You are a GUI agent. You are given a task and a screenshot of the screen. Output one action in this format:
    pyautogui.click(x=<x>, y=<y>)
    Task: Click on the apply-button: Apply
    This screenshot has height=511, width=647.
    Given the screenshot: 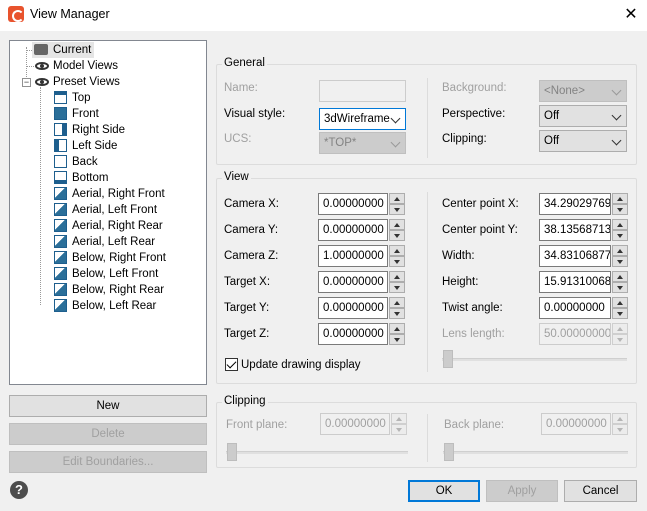 What is the action you would take?
    pyautogui.click(x=522, y=491)
    